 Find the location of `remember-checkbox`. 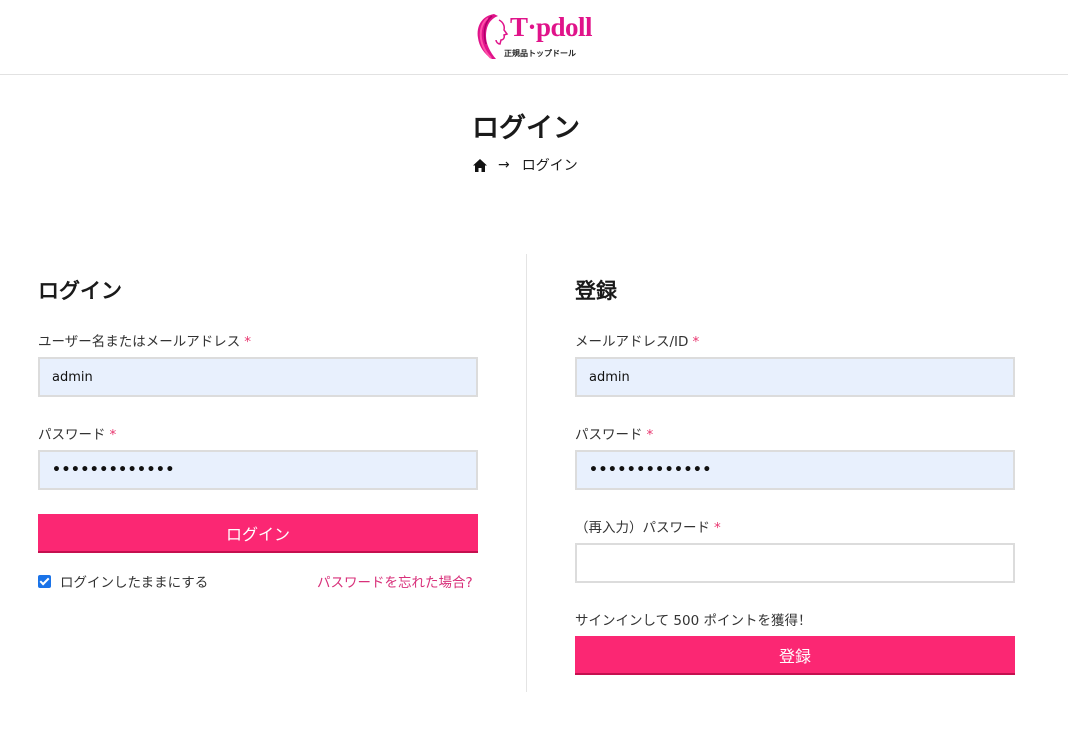

remember-checkbox is located at coordinates (44, 581).